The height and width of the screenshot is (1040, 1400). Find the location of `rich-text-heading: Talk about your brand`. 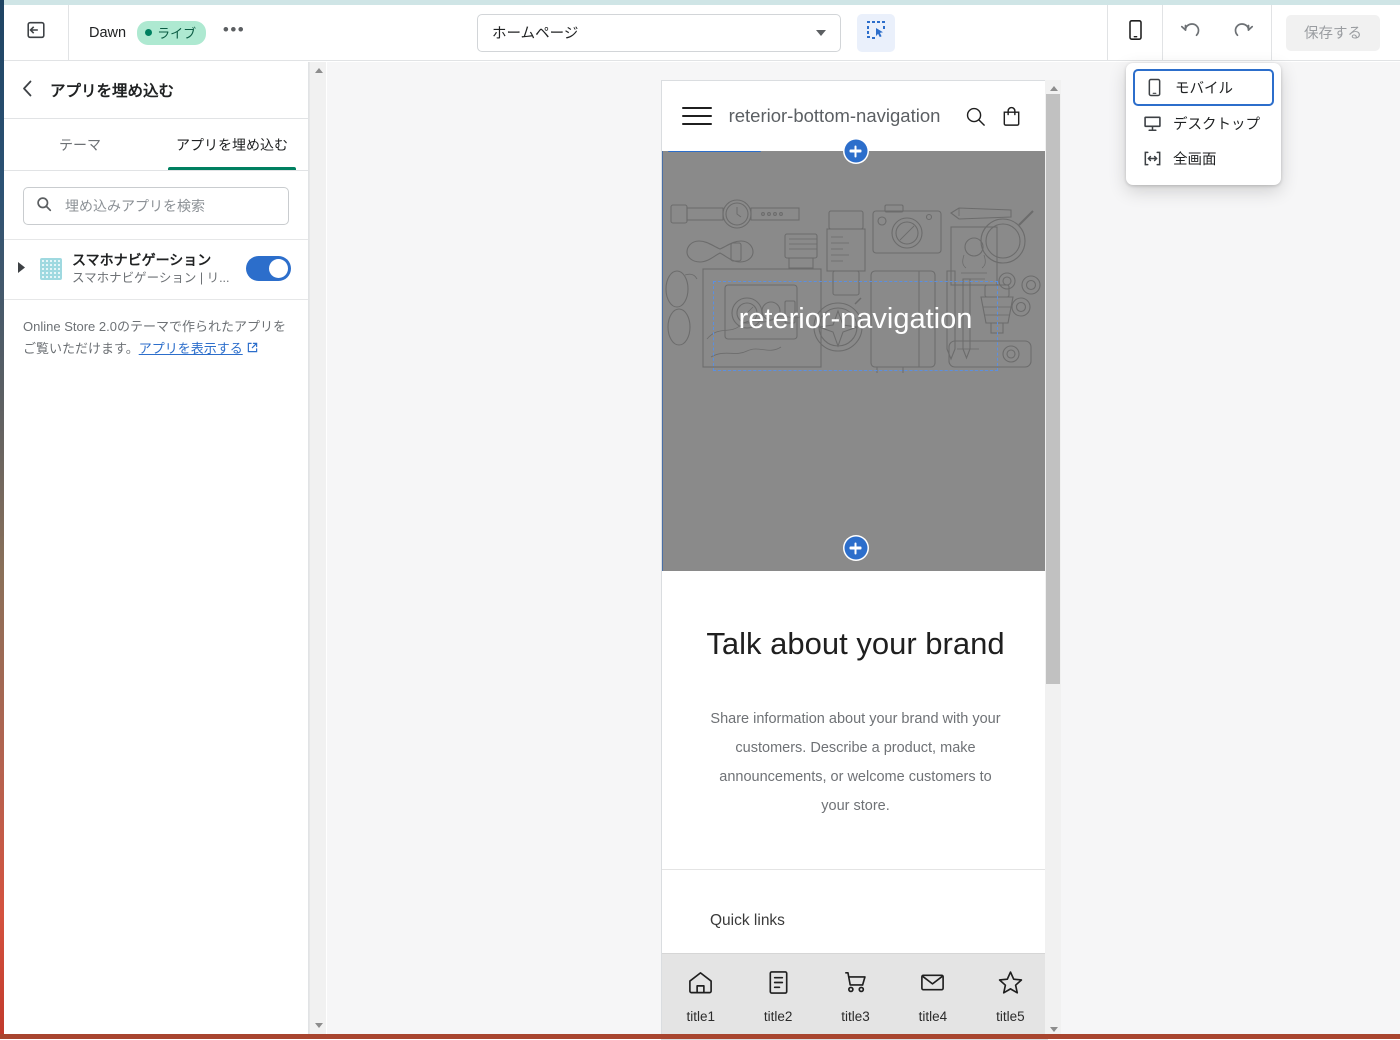

rich-text-heading: Talk about your brand is located at coordinates (855, 643).